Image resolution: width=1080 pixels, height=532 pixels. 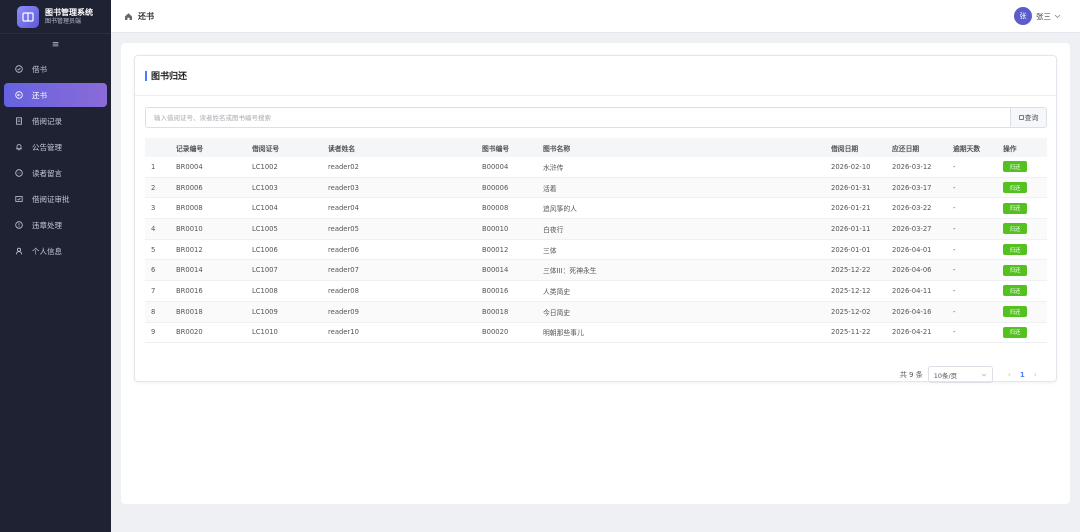 I want to click on search-input, so click(x=577, y=117).